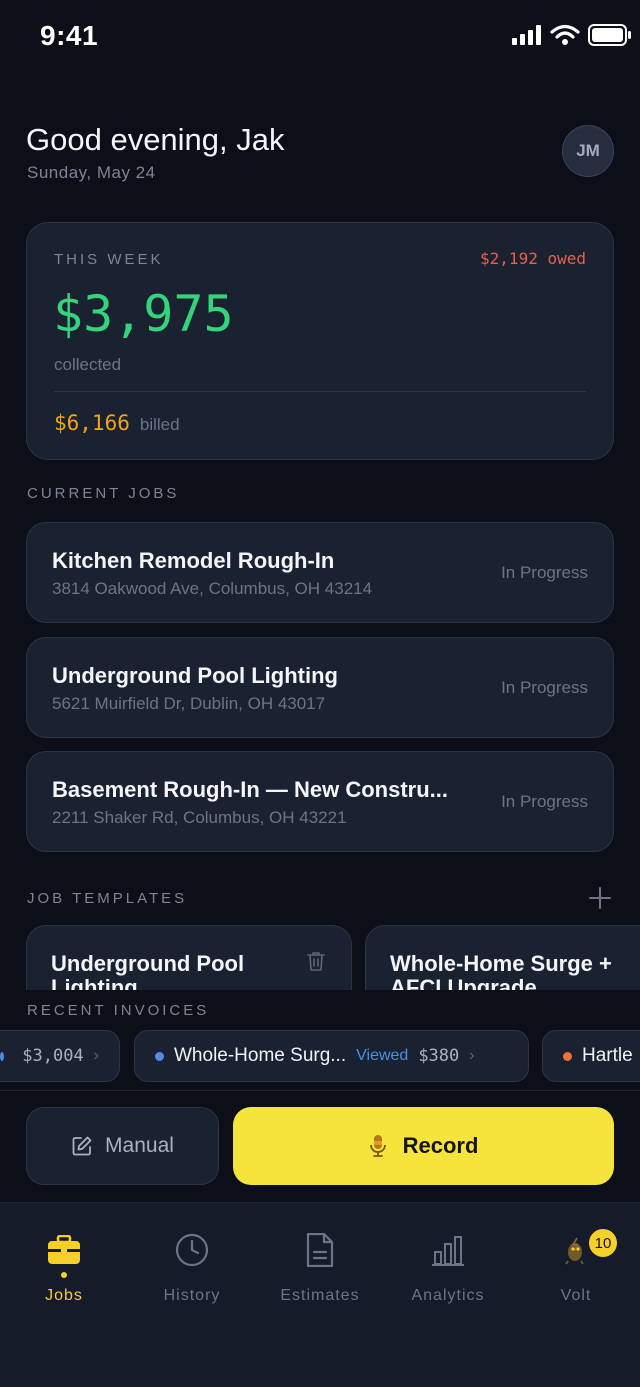 This screenshot has width=640, height=1387. I want to click on tab-bar: Jobs History Estimates Analytics 10 Volt, so click(320, 1294).